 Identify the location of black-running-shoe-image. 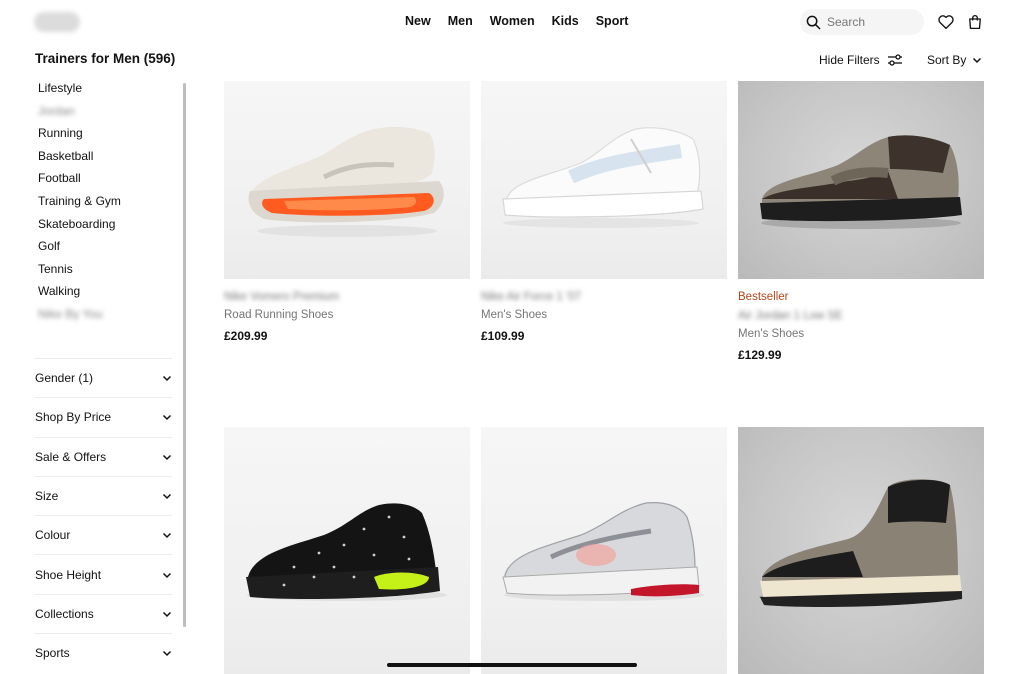
(346, 552).